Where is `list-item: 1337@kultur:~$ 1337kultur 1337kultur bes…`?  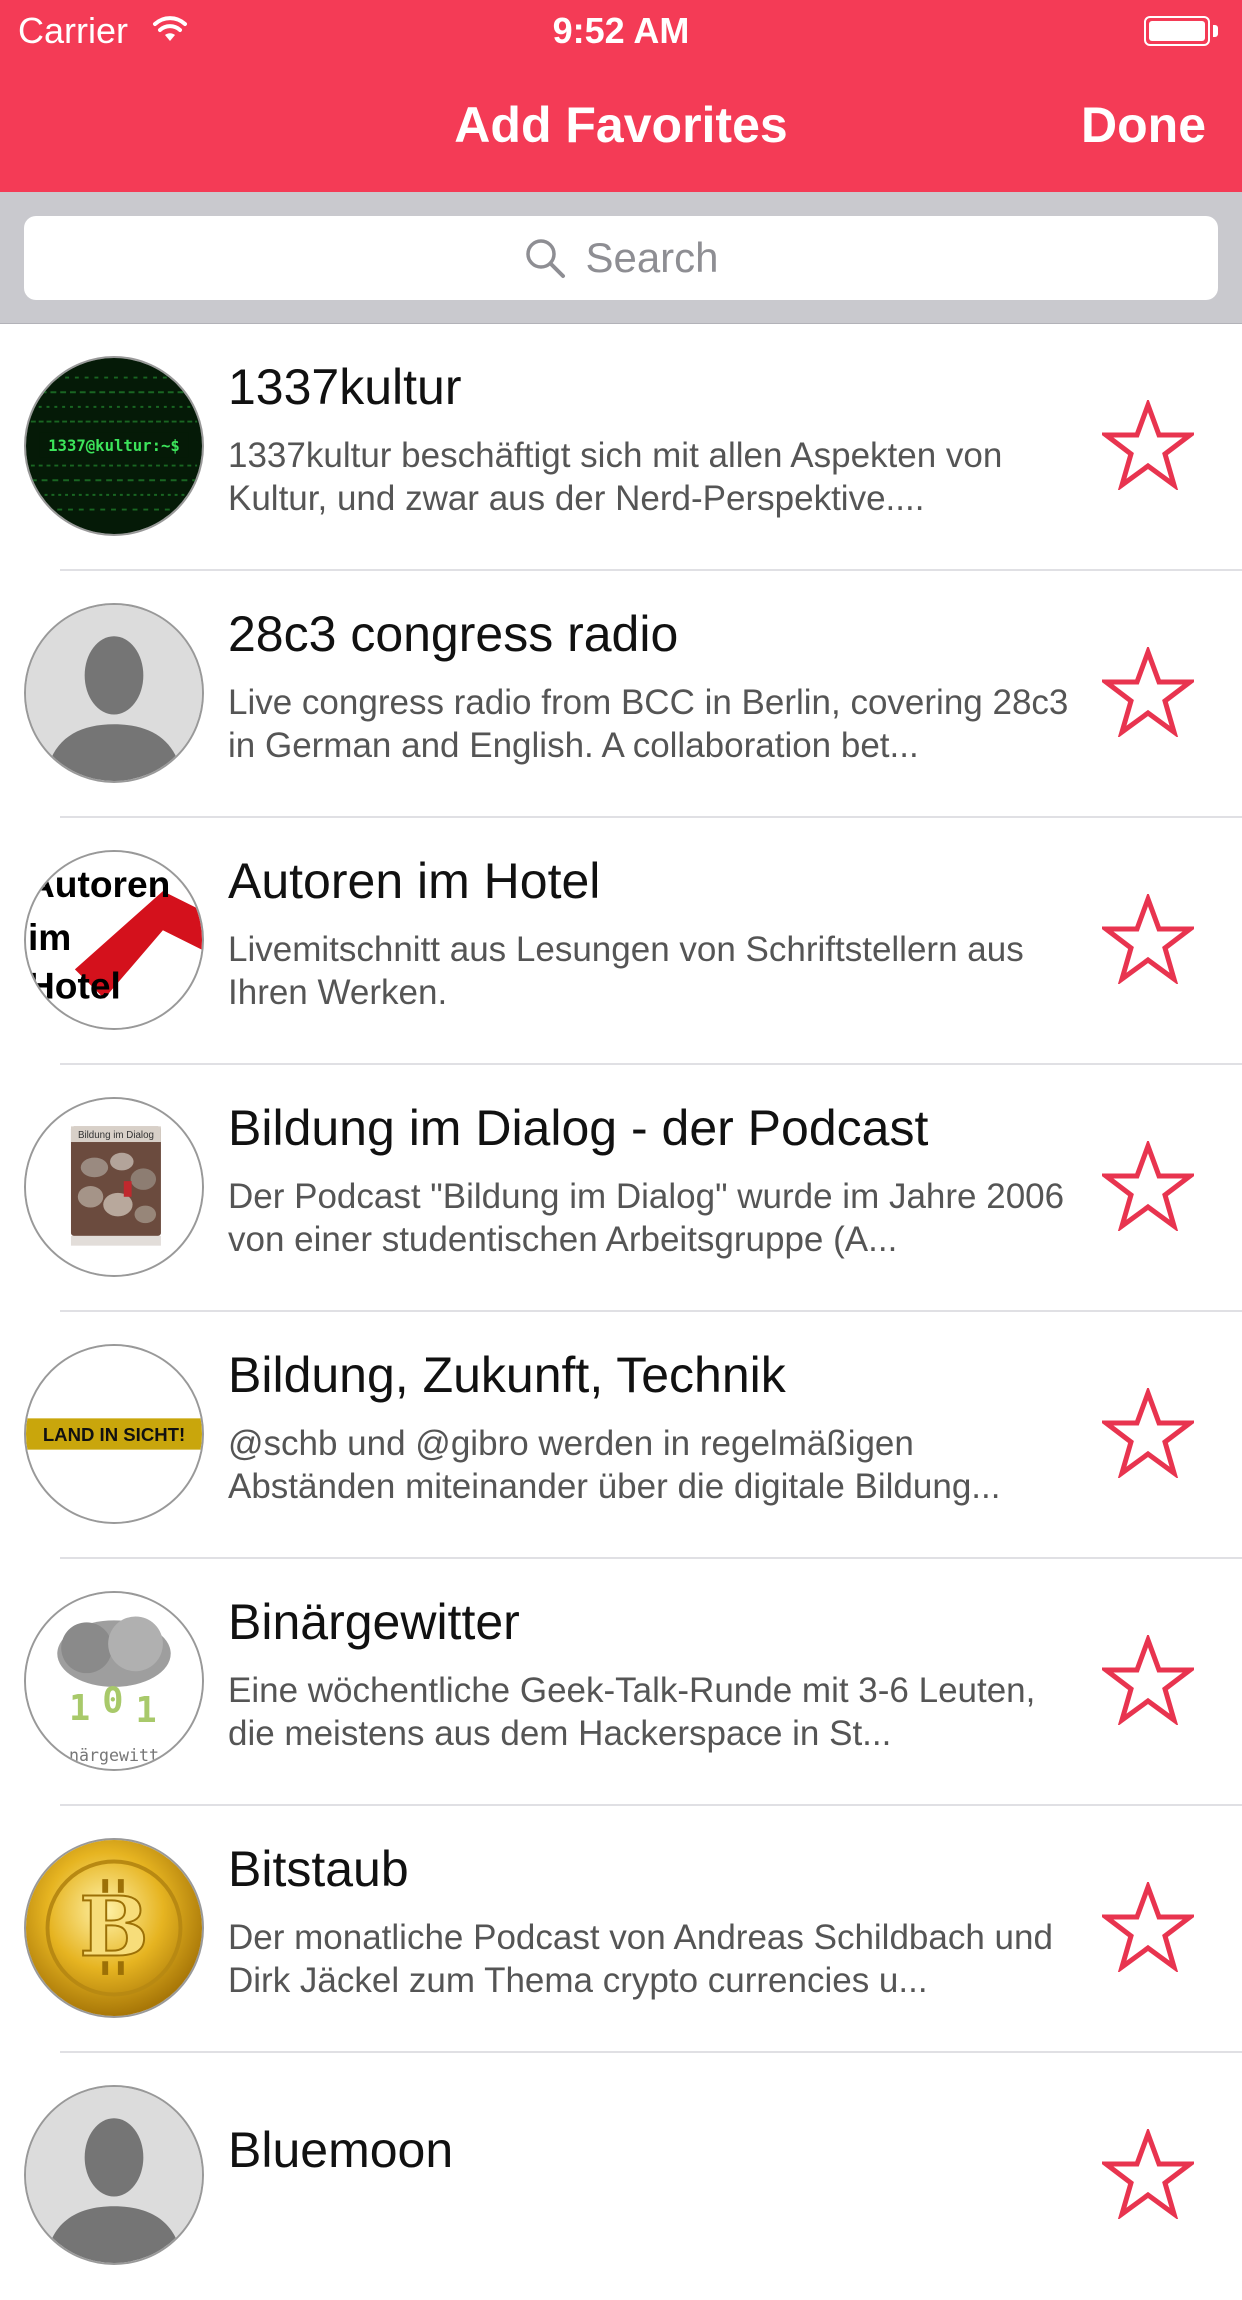 list-item: 1337@kultur:~$ 1337kultur 1337kultur bes… is located at coordinates (621, 447).